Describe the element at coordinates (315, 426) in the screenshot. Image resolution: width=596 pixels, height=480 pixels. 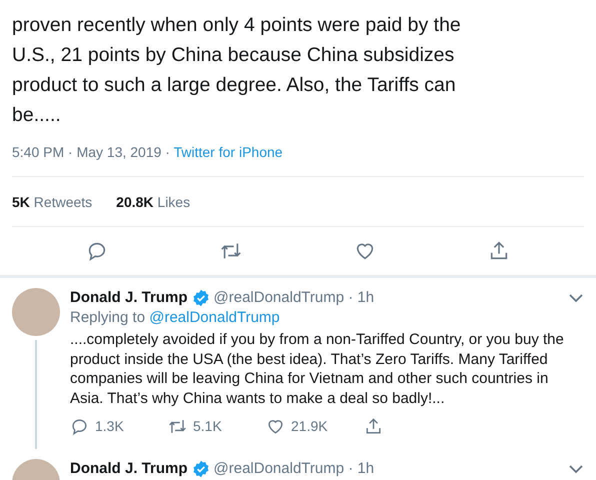
I see `like-button: 21.9K` at that location.